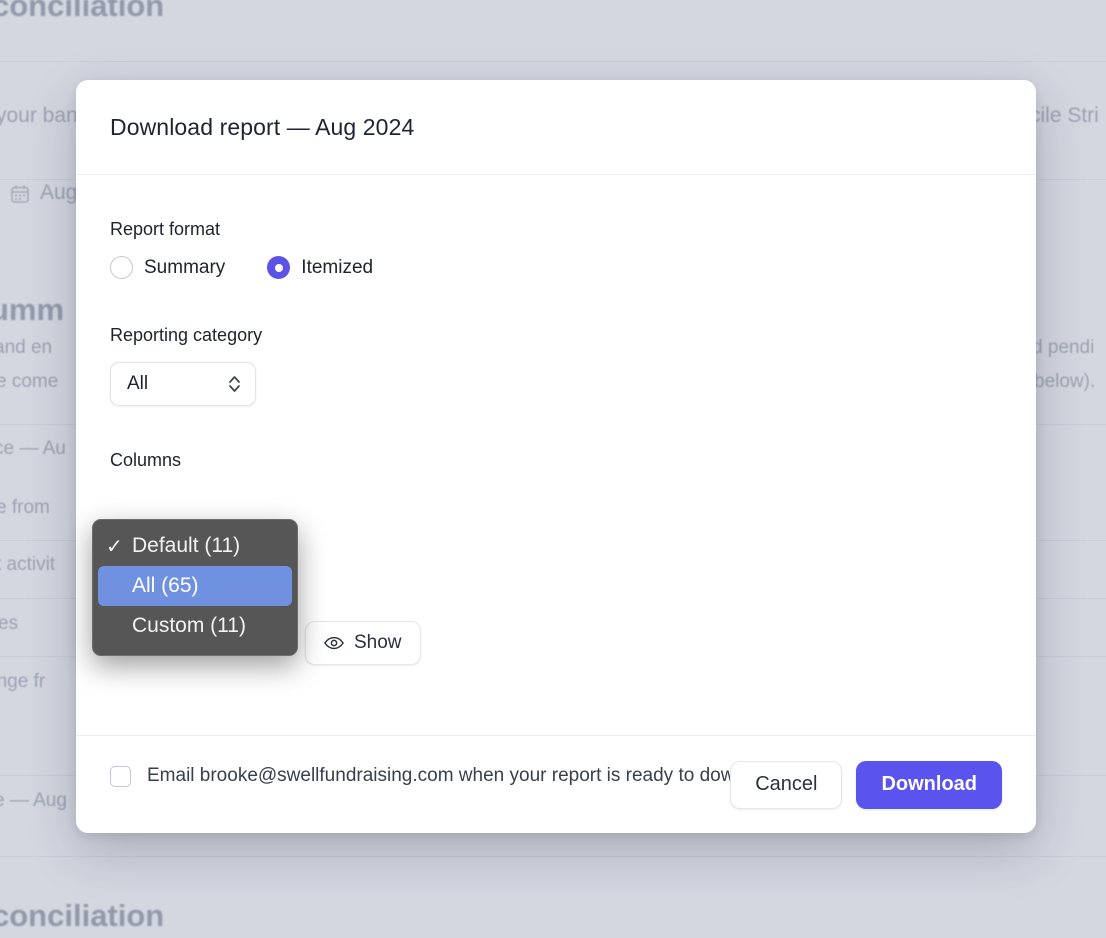  I want to click on check-icon: ✓, so click(114, 546).